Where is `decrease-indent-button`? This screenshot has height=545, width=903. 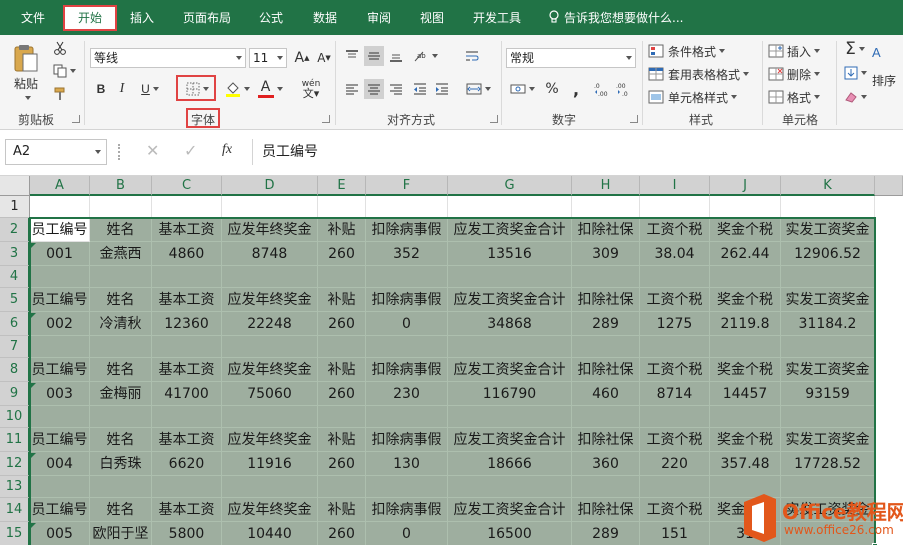 decrease-indent-button is located at coordinates (420, 89).